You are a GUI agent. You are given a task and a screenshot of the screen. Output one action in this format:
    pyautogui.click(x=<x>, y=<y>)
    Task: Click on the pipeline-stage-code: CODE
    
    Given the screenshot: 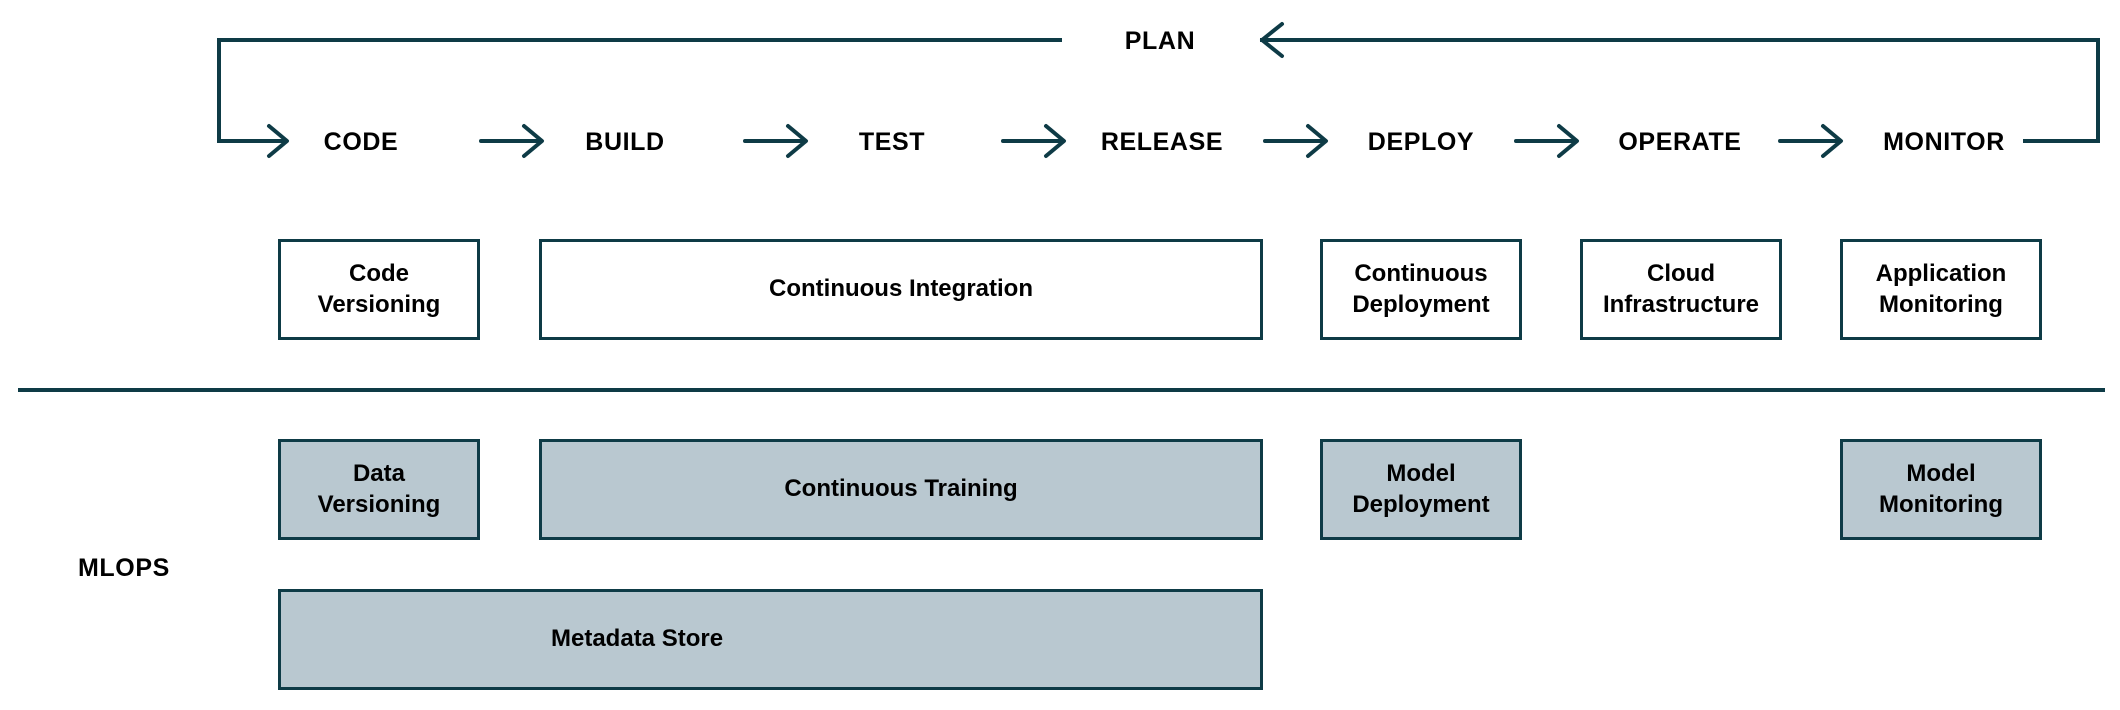 What is the action you would take?
    pyautogui.click(x=361, y=142)
    